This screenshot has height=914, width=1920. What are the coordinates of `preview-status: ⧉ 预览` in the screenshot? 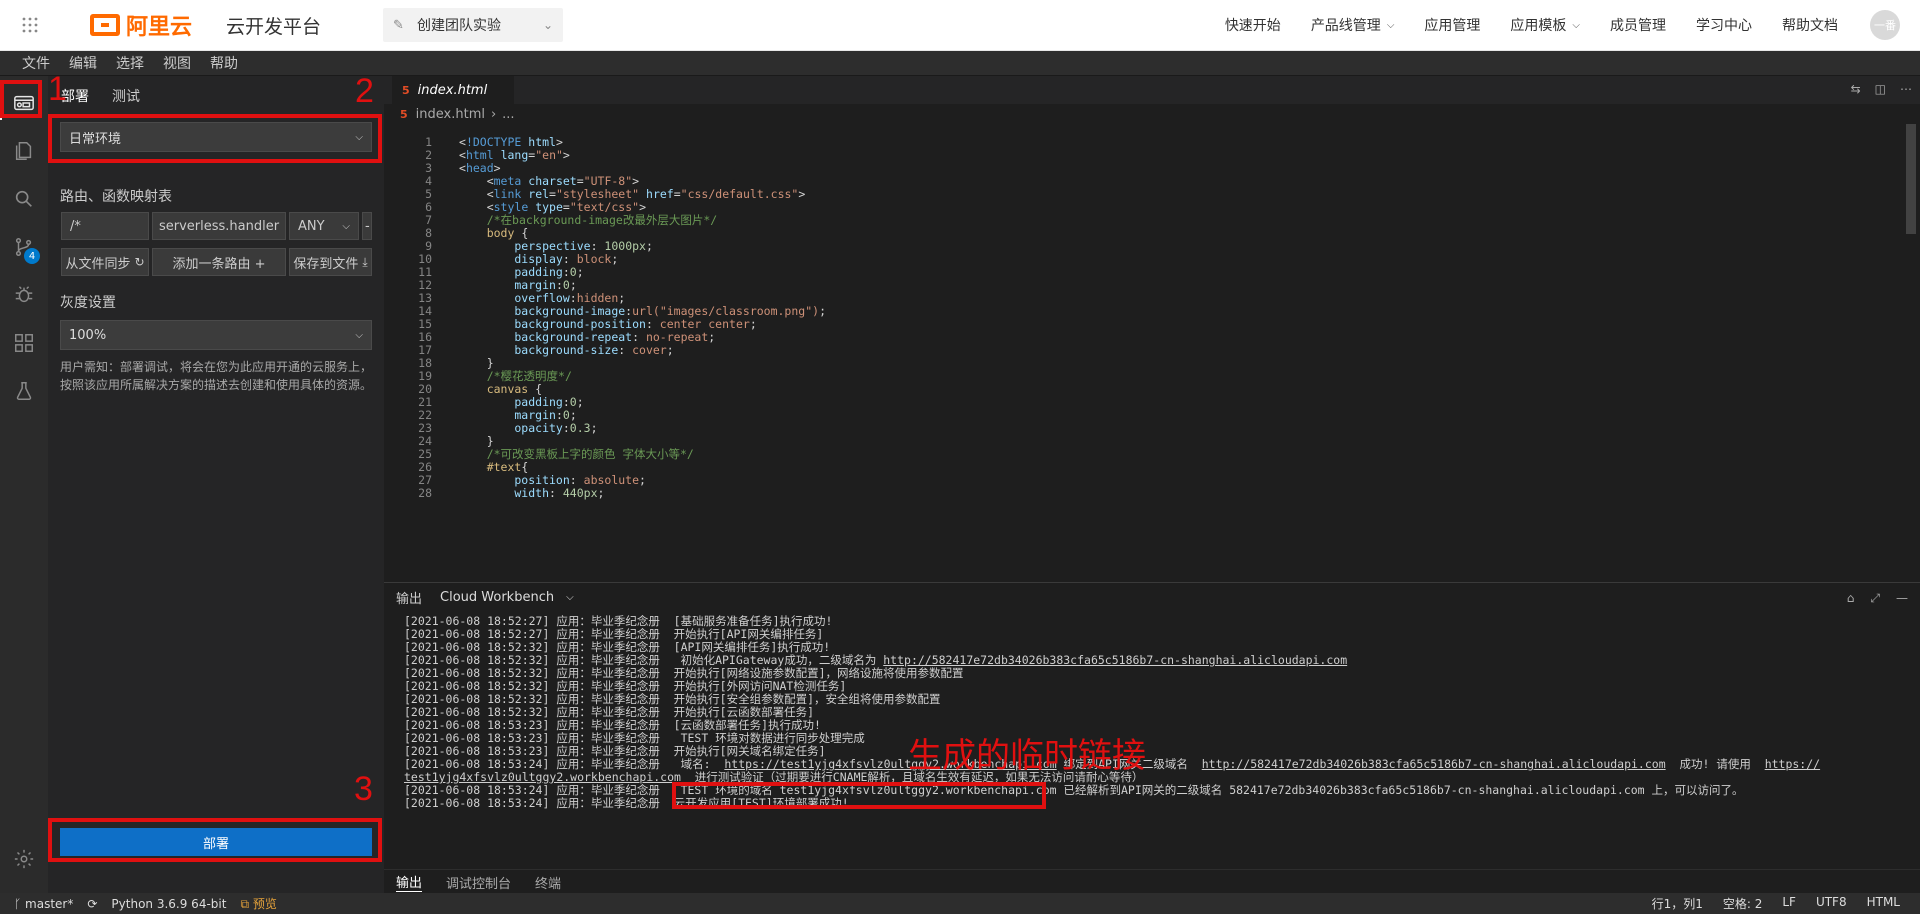 It's located at (258, 903).